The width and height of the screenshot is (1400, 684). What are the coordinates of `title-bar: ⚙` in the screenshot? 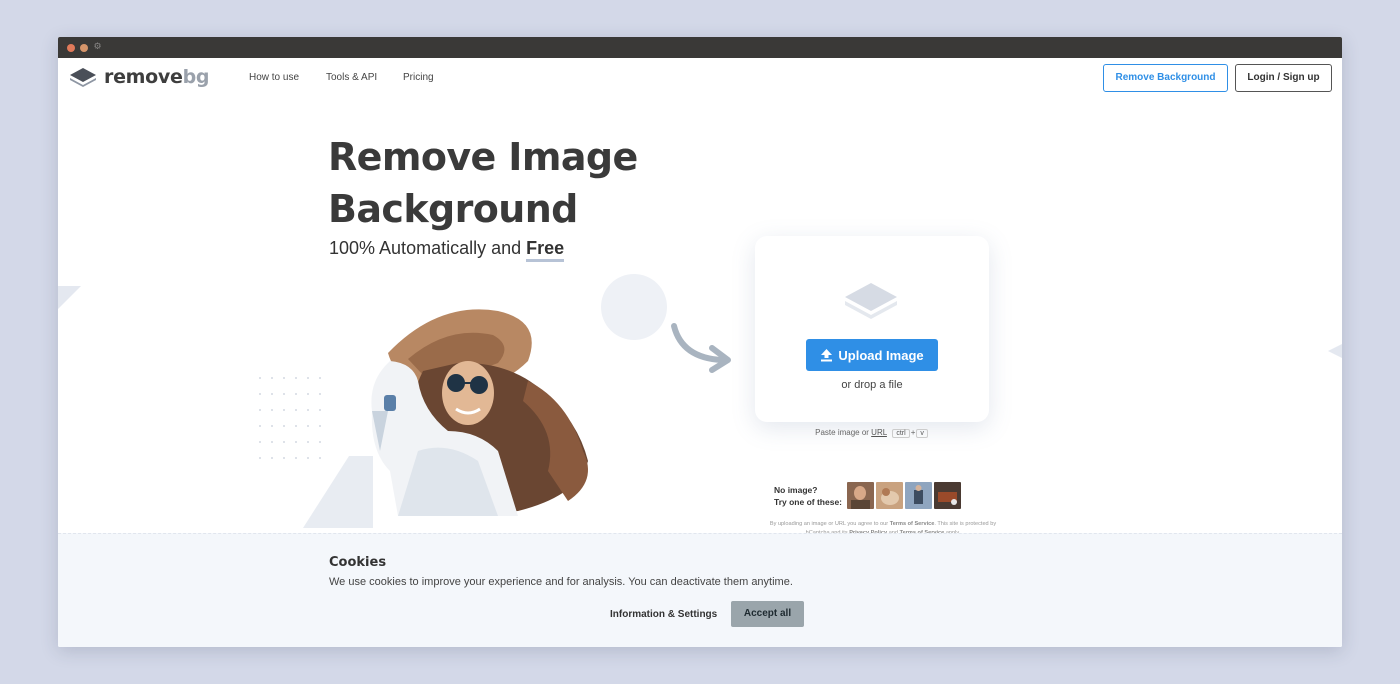 It's located at (700, 47).